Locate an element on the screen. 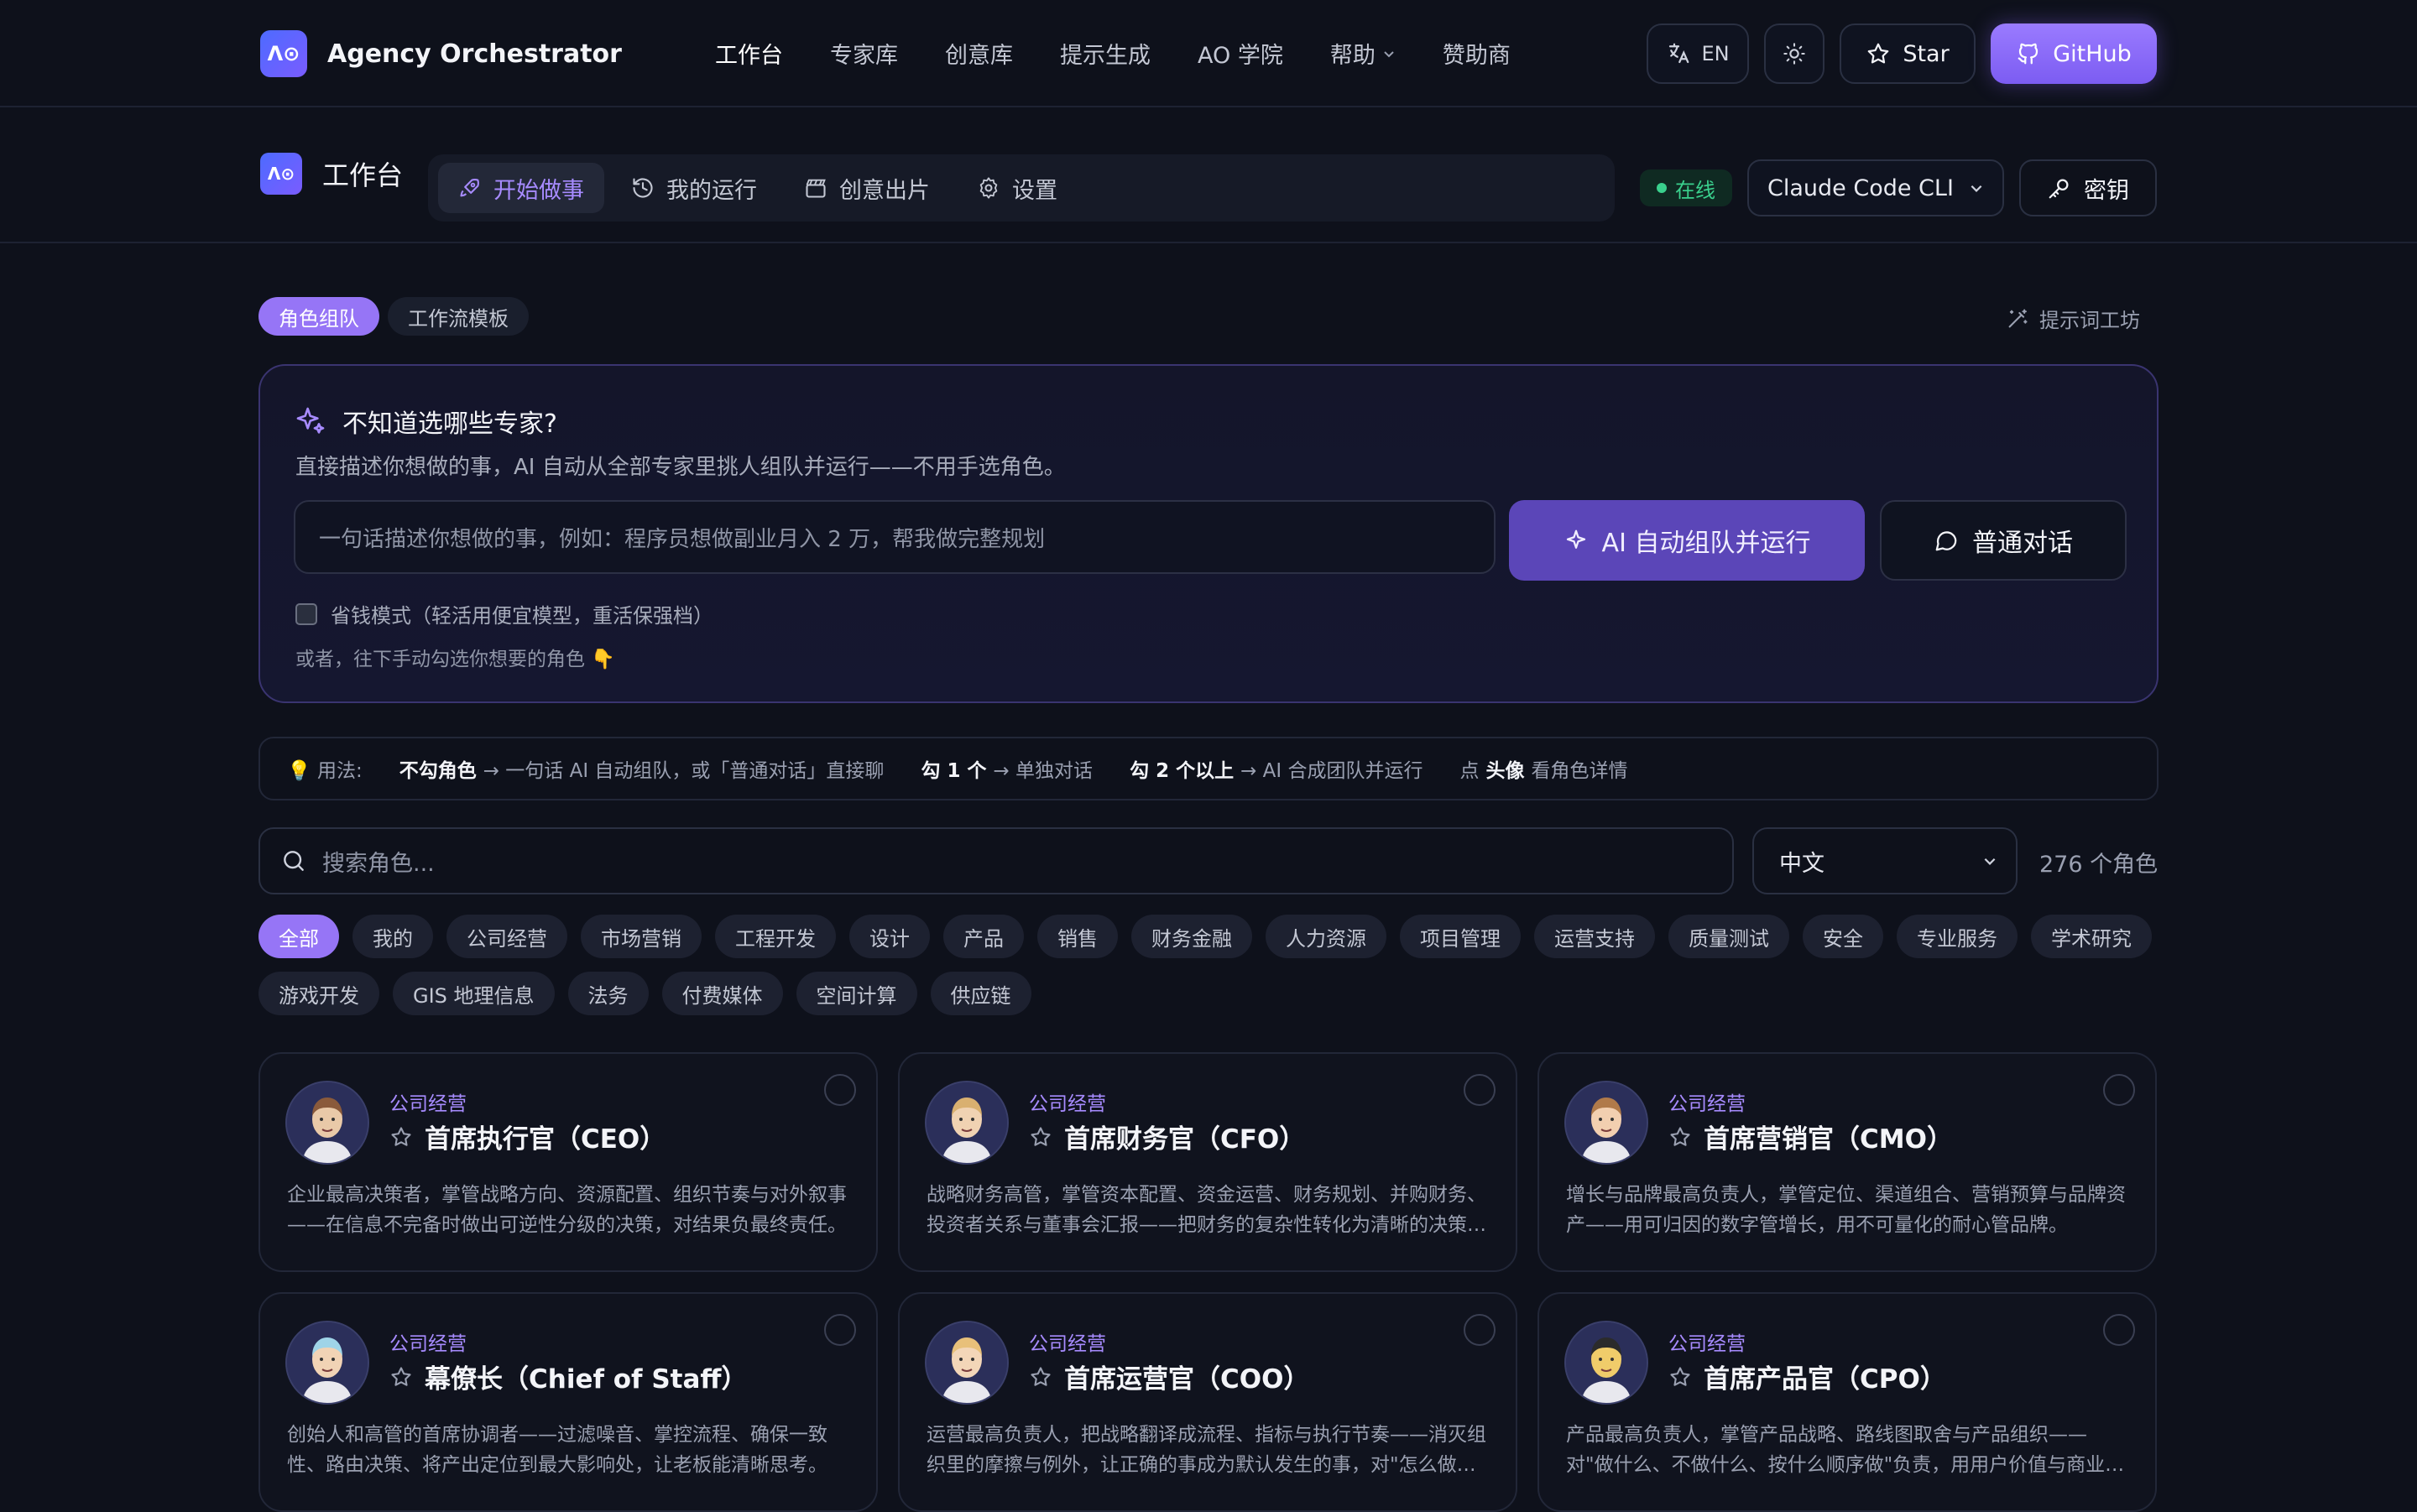 The width and height of the screenshot is (2417, 1512). category-chip: 我的 is located at coordinates (392, 937).